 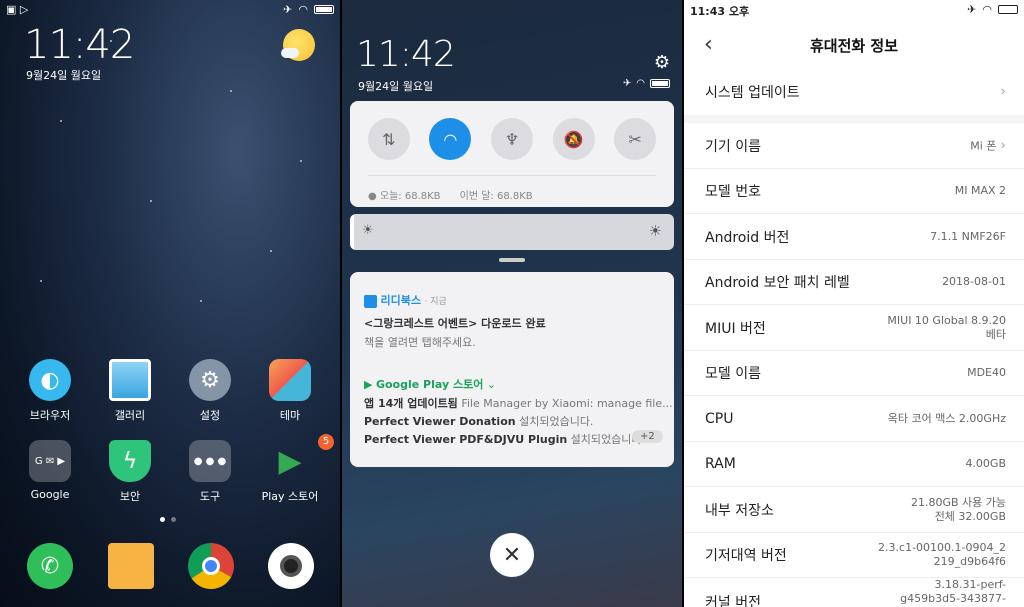 What do you see at coordinates (854, 92) in the screenshot?
I see `row-system-update: 시스템 업데이트 ›` at bounding box center [854, 92].